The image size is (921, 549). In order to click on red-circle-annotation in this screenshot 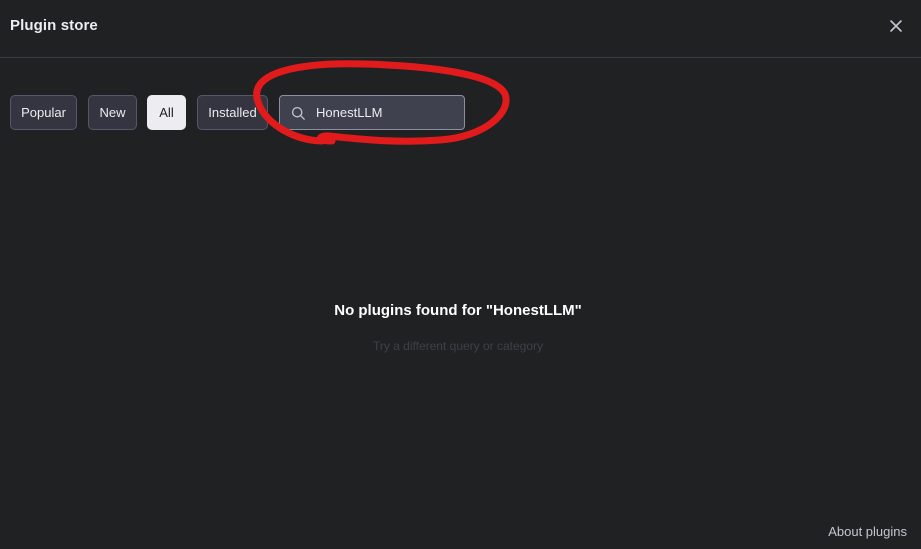, I will do `click(381, 102)`.